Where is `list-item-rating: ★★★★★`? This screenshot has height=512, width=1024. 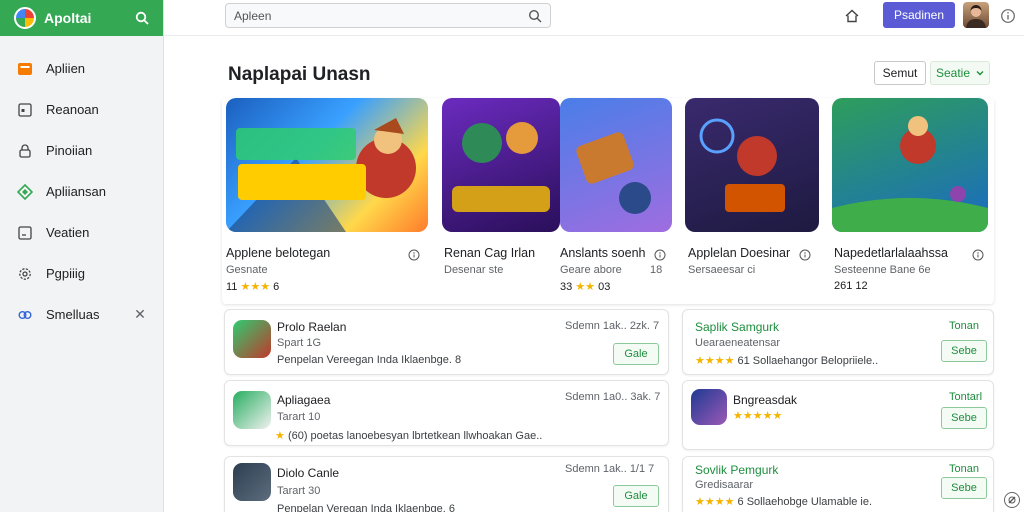
list-item-rating: ★★★★★ is located at coordinates (757, 415).